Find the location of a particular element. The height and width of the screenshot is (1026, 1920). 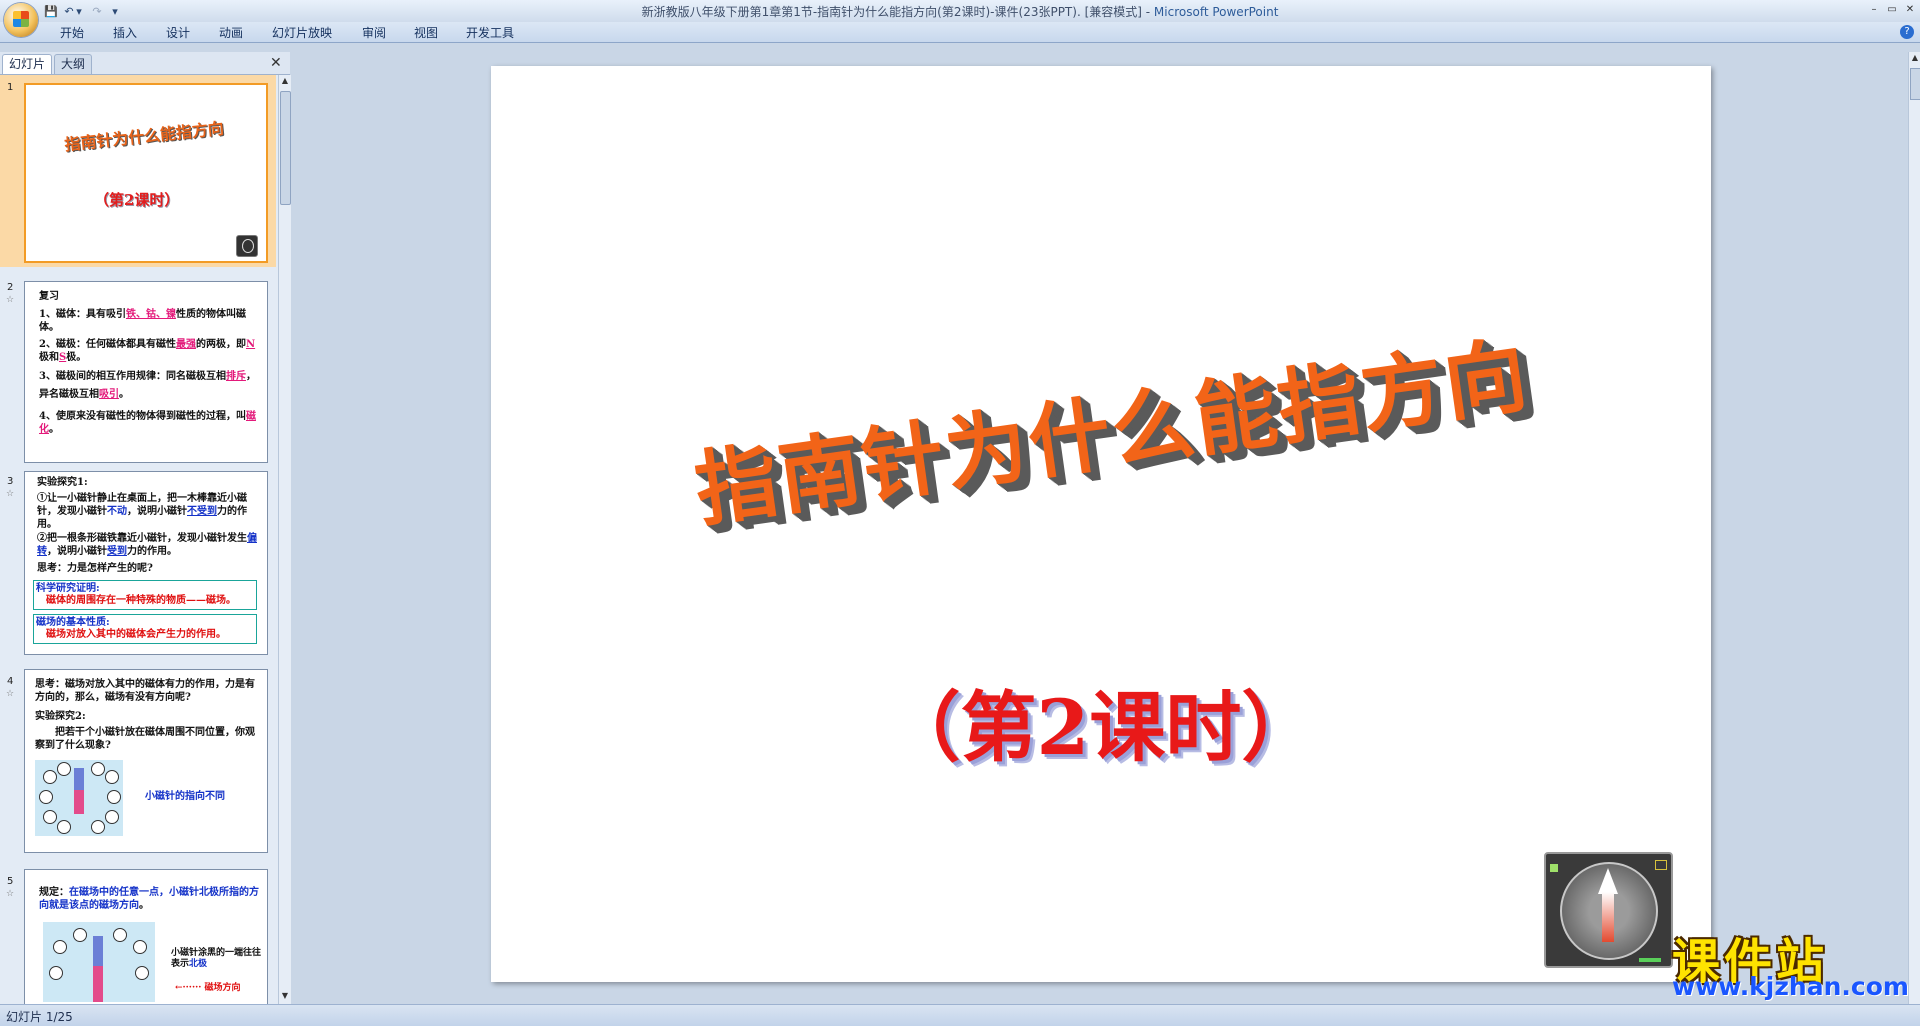

tab-review: 审阅 is located at coordinates (374, 32).